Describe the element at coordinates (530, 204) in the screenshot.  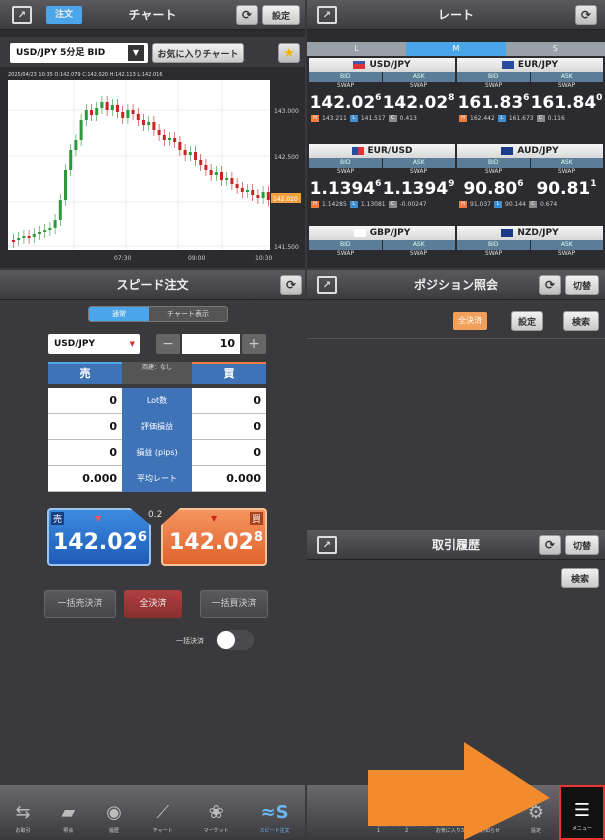
I see `high-low-row: H 91.037 L 90.144 C 0.674` at that location.